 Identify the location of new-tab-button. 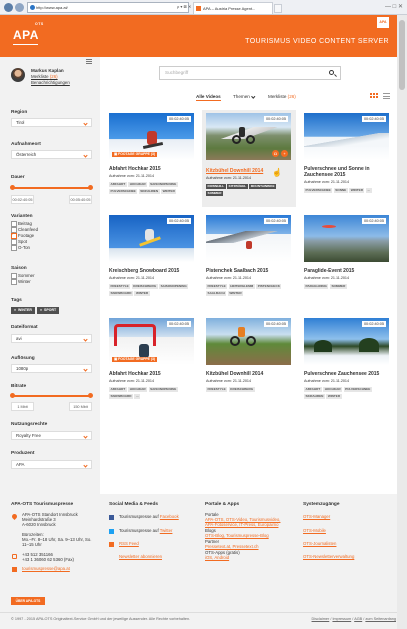
(278, 8).